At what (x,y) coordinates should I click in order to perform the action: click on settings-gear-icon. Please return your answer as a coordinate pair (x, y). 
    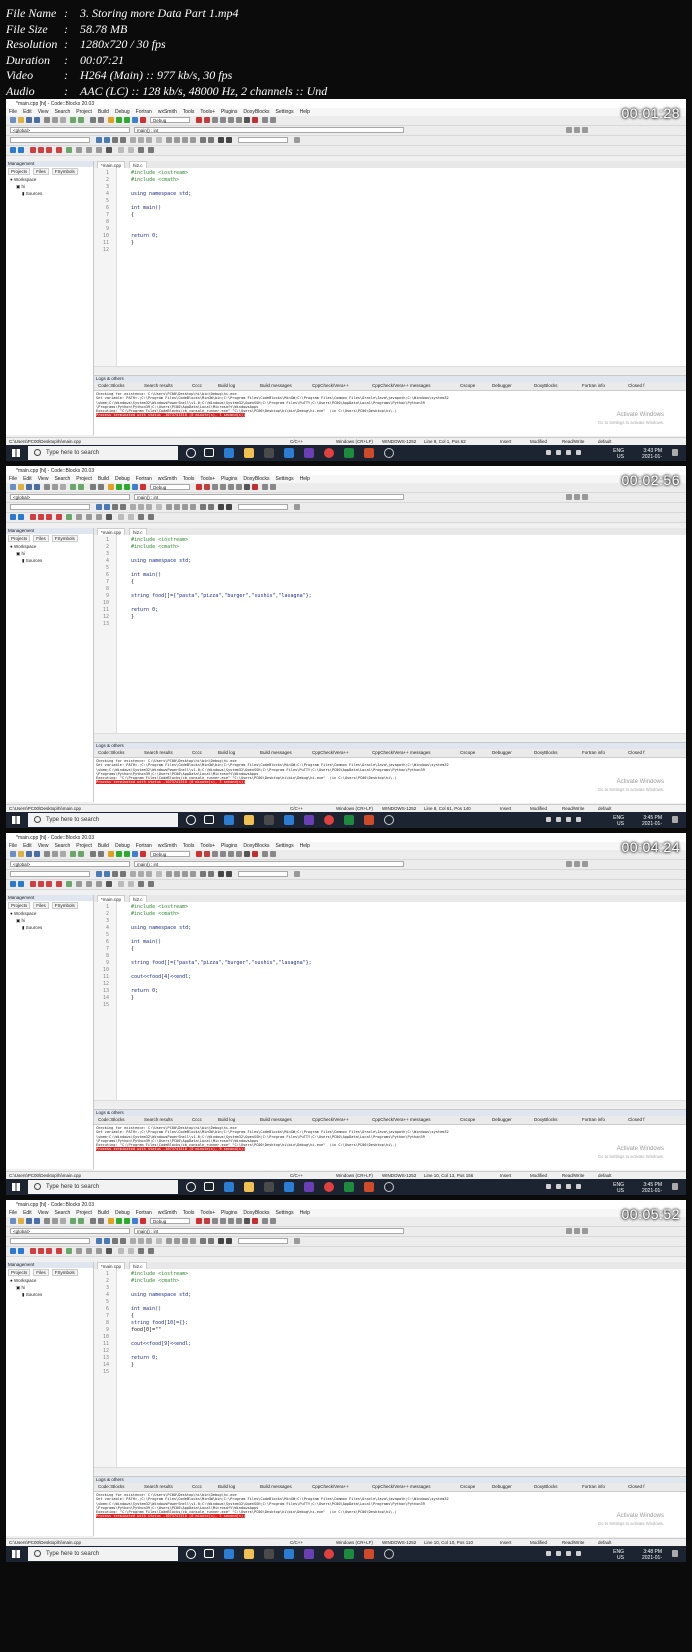
    Looking at the image, I should click on (389, 820).